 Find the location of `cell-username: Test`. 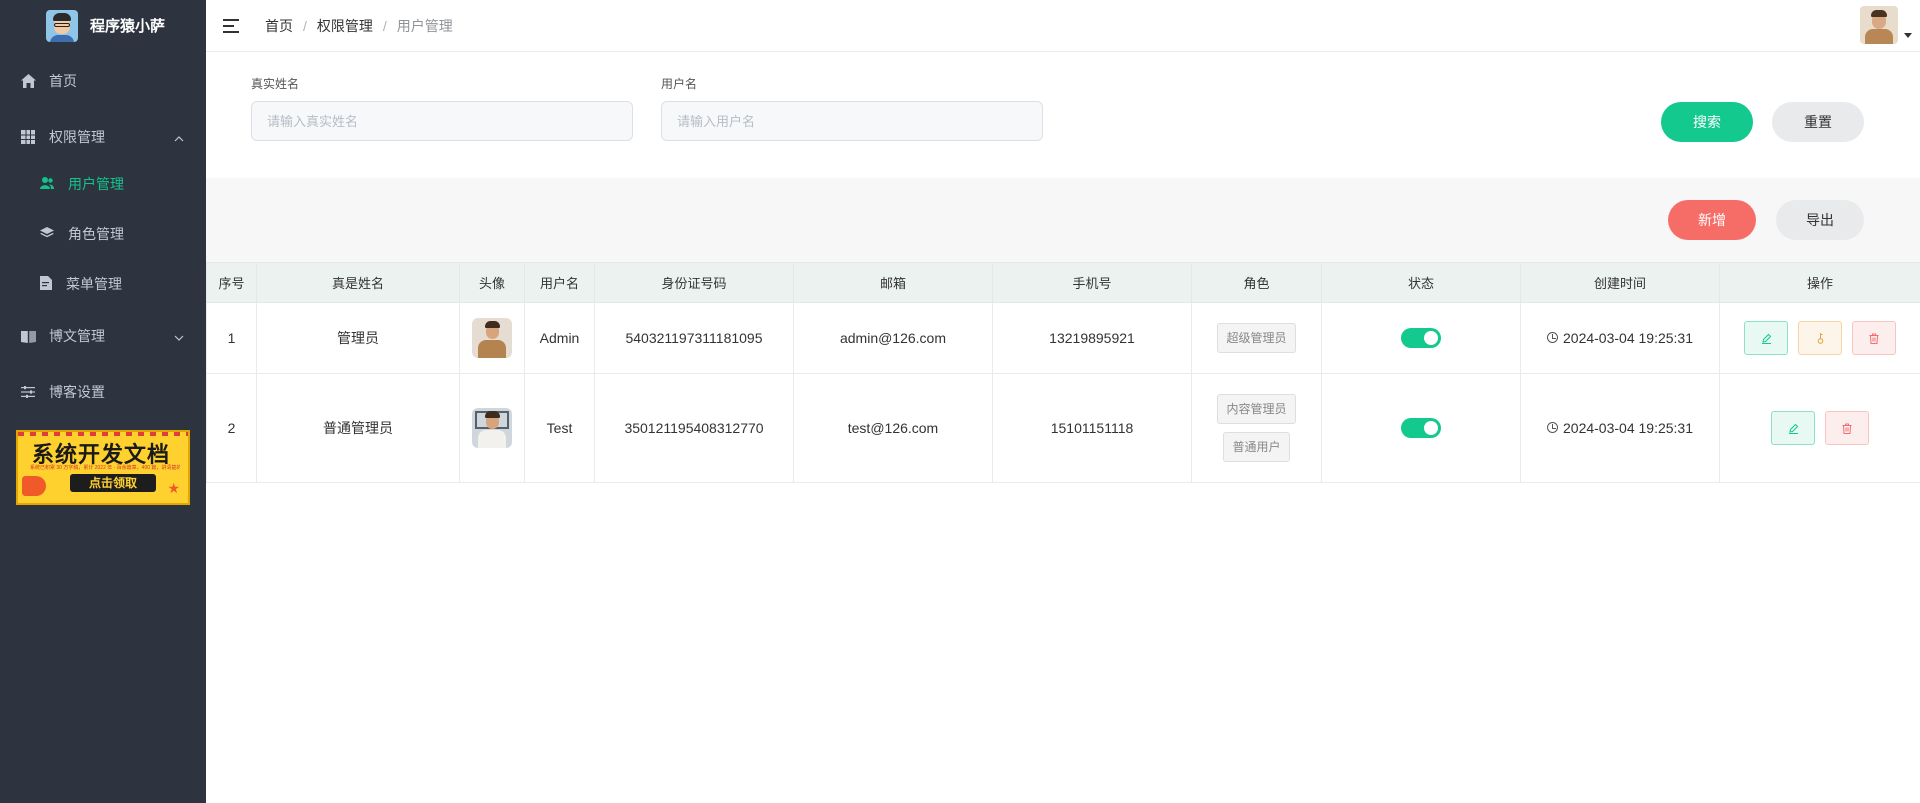

cell-username: Test is located at coordinates (559, 428).